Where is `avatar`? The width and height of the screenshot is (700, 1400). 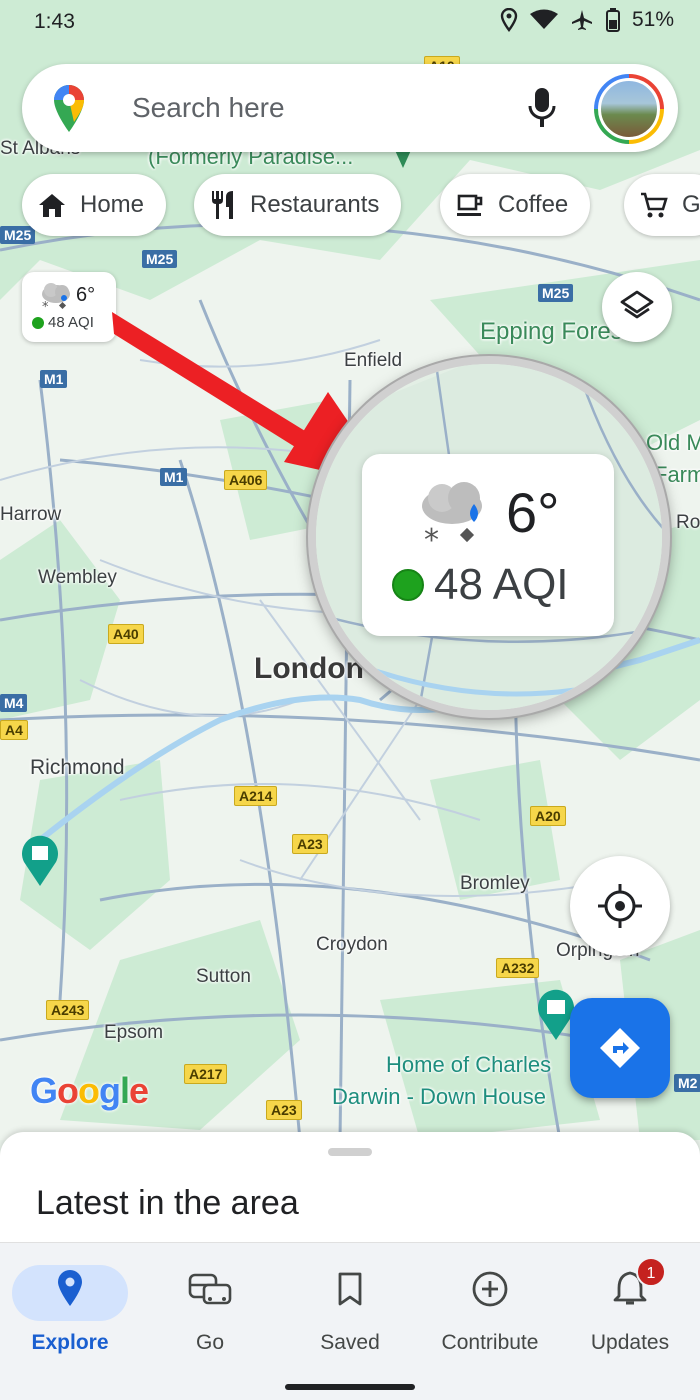 avatar is located at coordinates (629, 109).